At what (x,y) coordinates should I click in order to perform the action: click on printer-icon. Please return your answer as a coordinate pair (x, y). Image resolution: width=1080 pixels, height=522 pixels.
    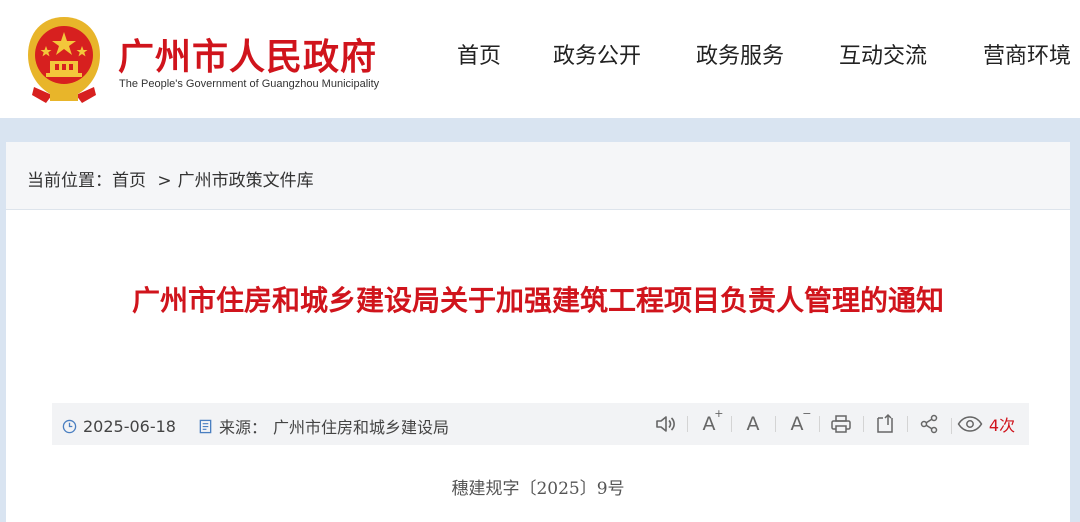
    Looking at the image, I should click on (841, 424).